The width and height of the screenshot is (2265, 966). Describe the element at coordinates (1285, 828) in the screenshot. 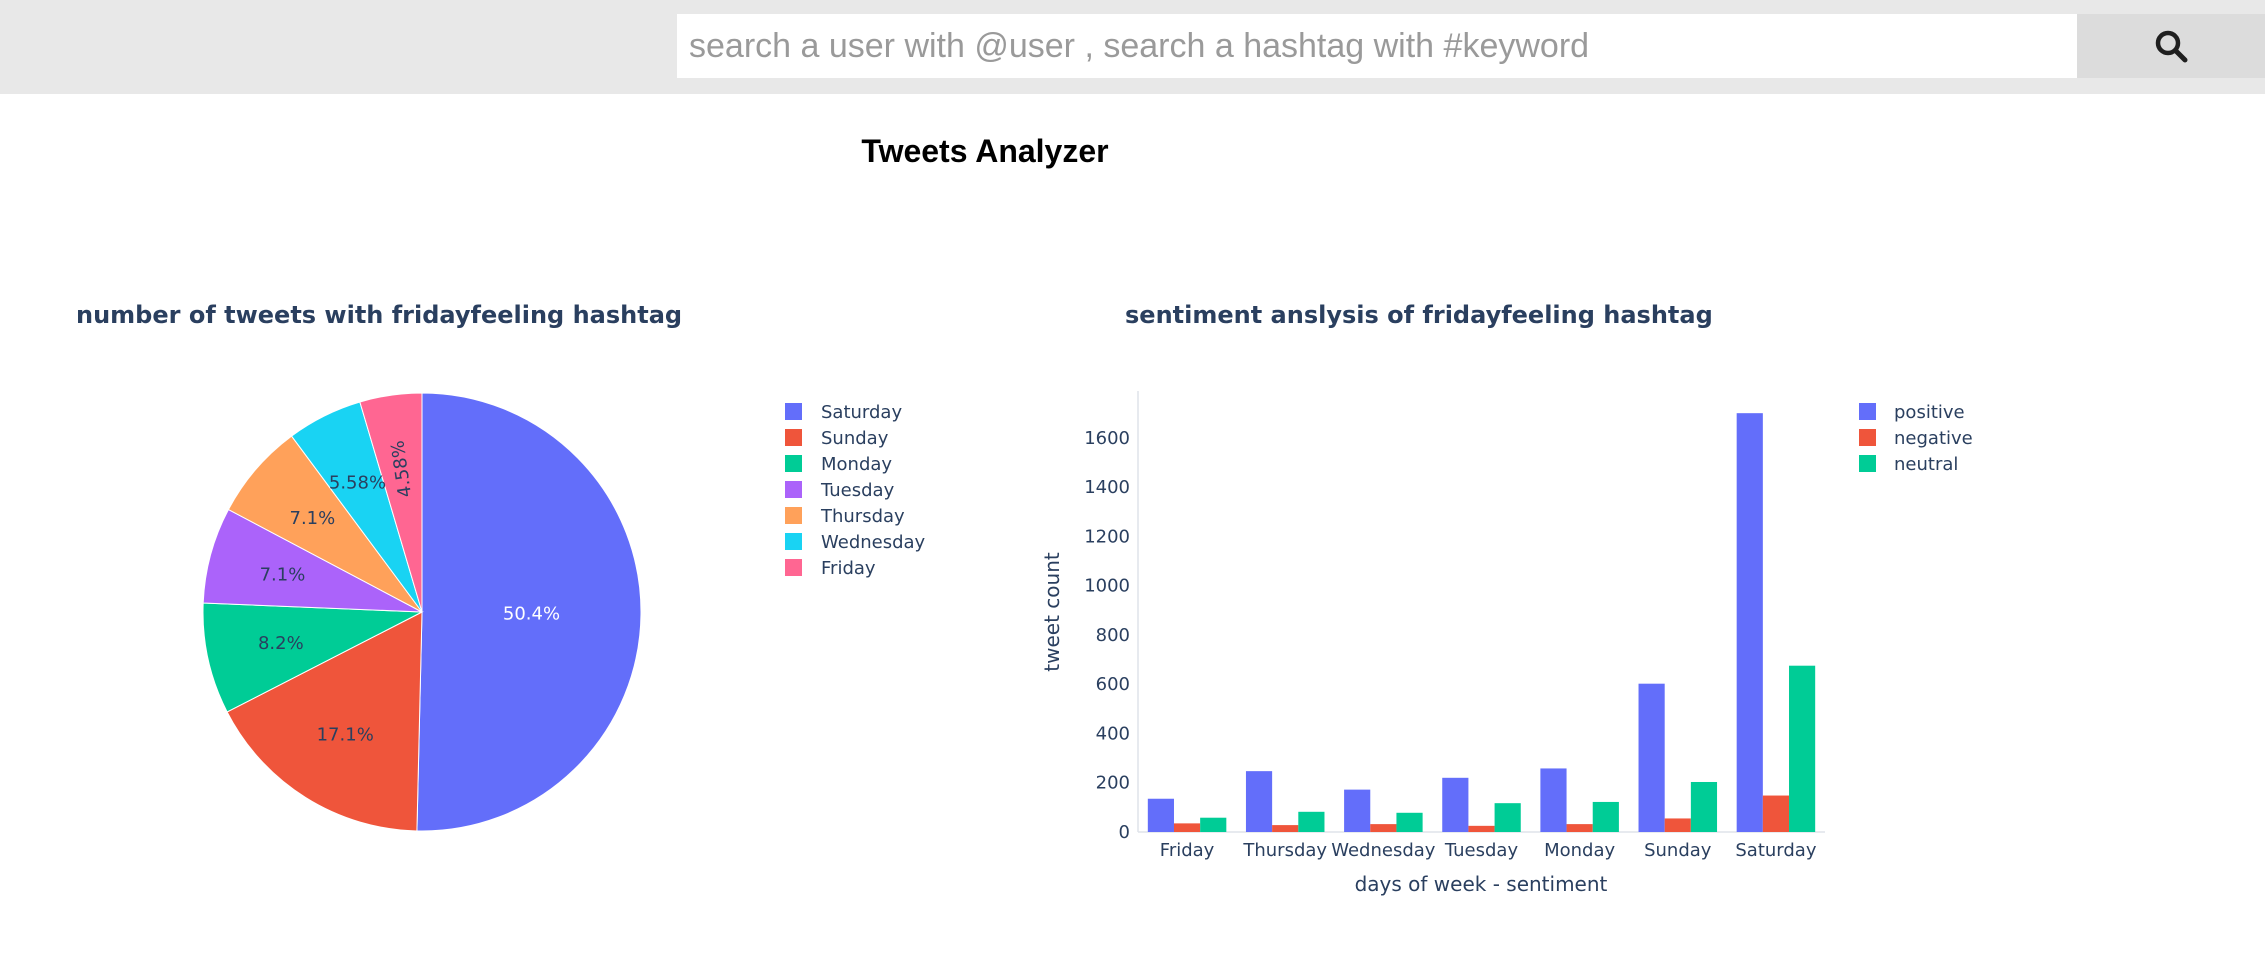

I see `bar-negative-thursday` at that location.